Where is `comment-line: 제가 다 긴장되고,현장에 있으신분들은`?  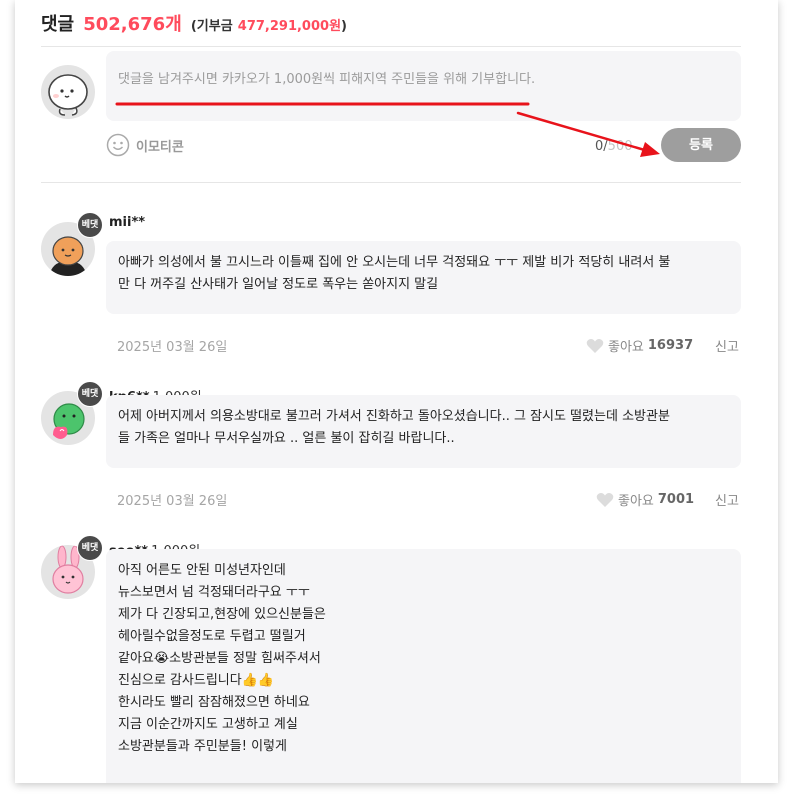
comment-line: 제가 다 긴장되고,현장에 있으신분들은 is located at coordinates (222, 614).